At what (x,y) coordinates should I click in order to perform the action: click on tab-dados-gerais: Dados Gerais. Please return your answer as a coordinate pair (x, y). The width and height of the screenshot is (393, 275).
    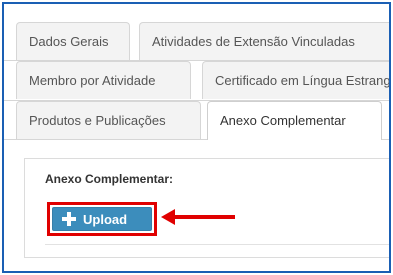
    Looking at the image, I should click on (73, 41).